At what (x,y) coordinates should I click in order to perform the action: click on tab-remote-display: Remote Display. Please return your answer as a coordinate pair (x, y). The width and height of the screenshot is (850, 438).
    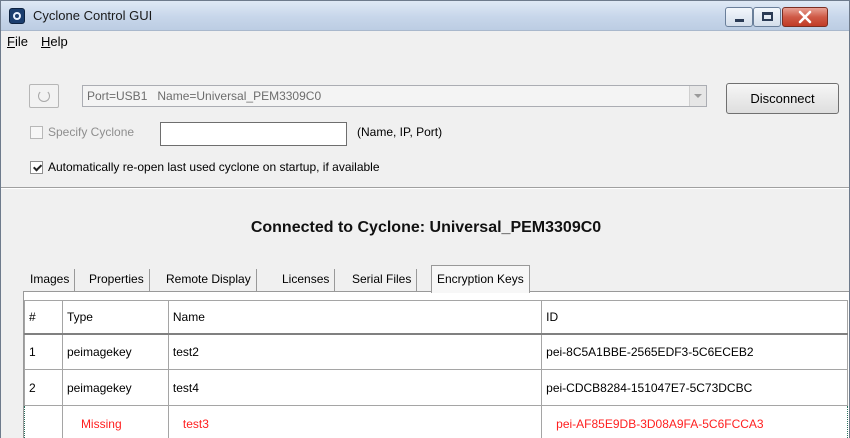
    Looking at the image, I should click on (209, 280).